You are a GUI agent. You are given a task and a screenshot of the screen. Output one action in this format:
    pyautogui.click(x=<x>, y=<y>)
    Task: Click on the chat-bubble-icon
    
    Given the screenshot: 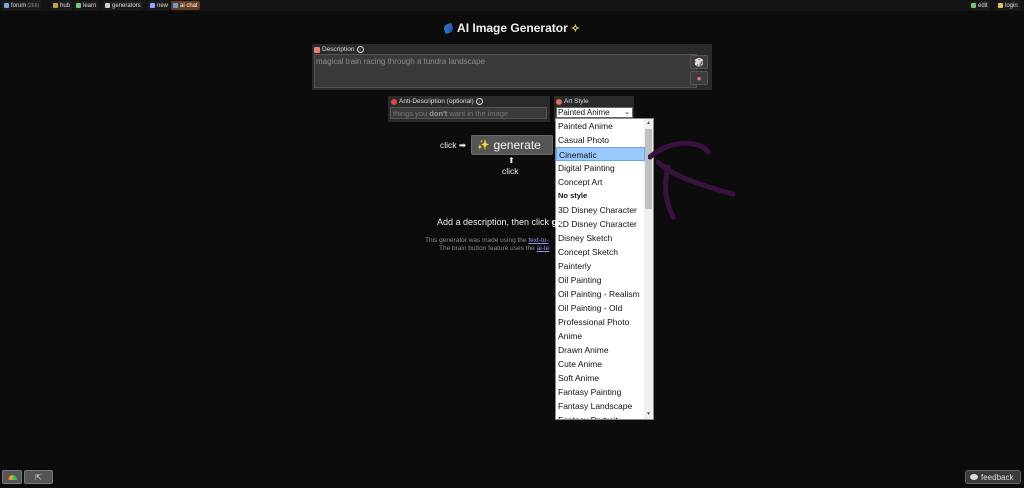 What is the action you would take?
    pyautogui.click(x=974, y=477)
    